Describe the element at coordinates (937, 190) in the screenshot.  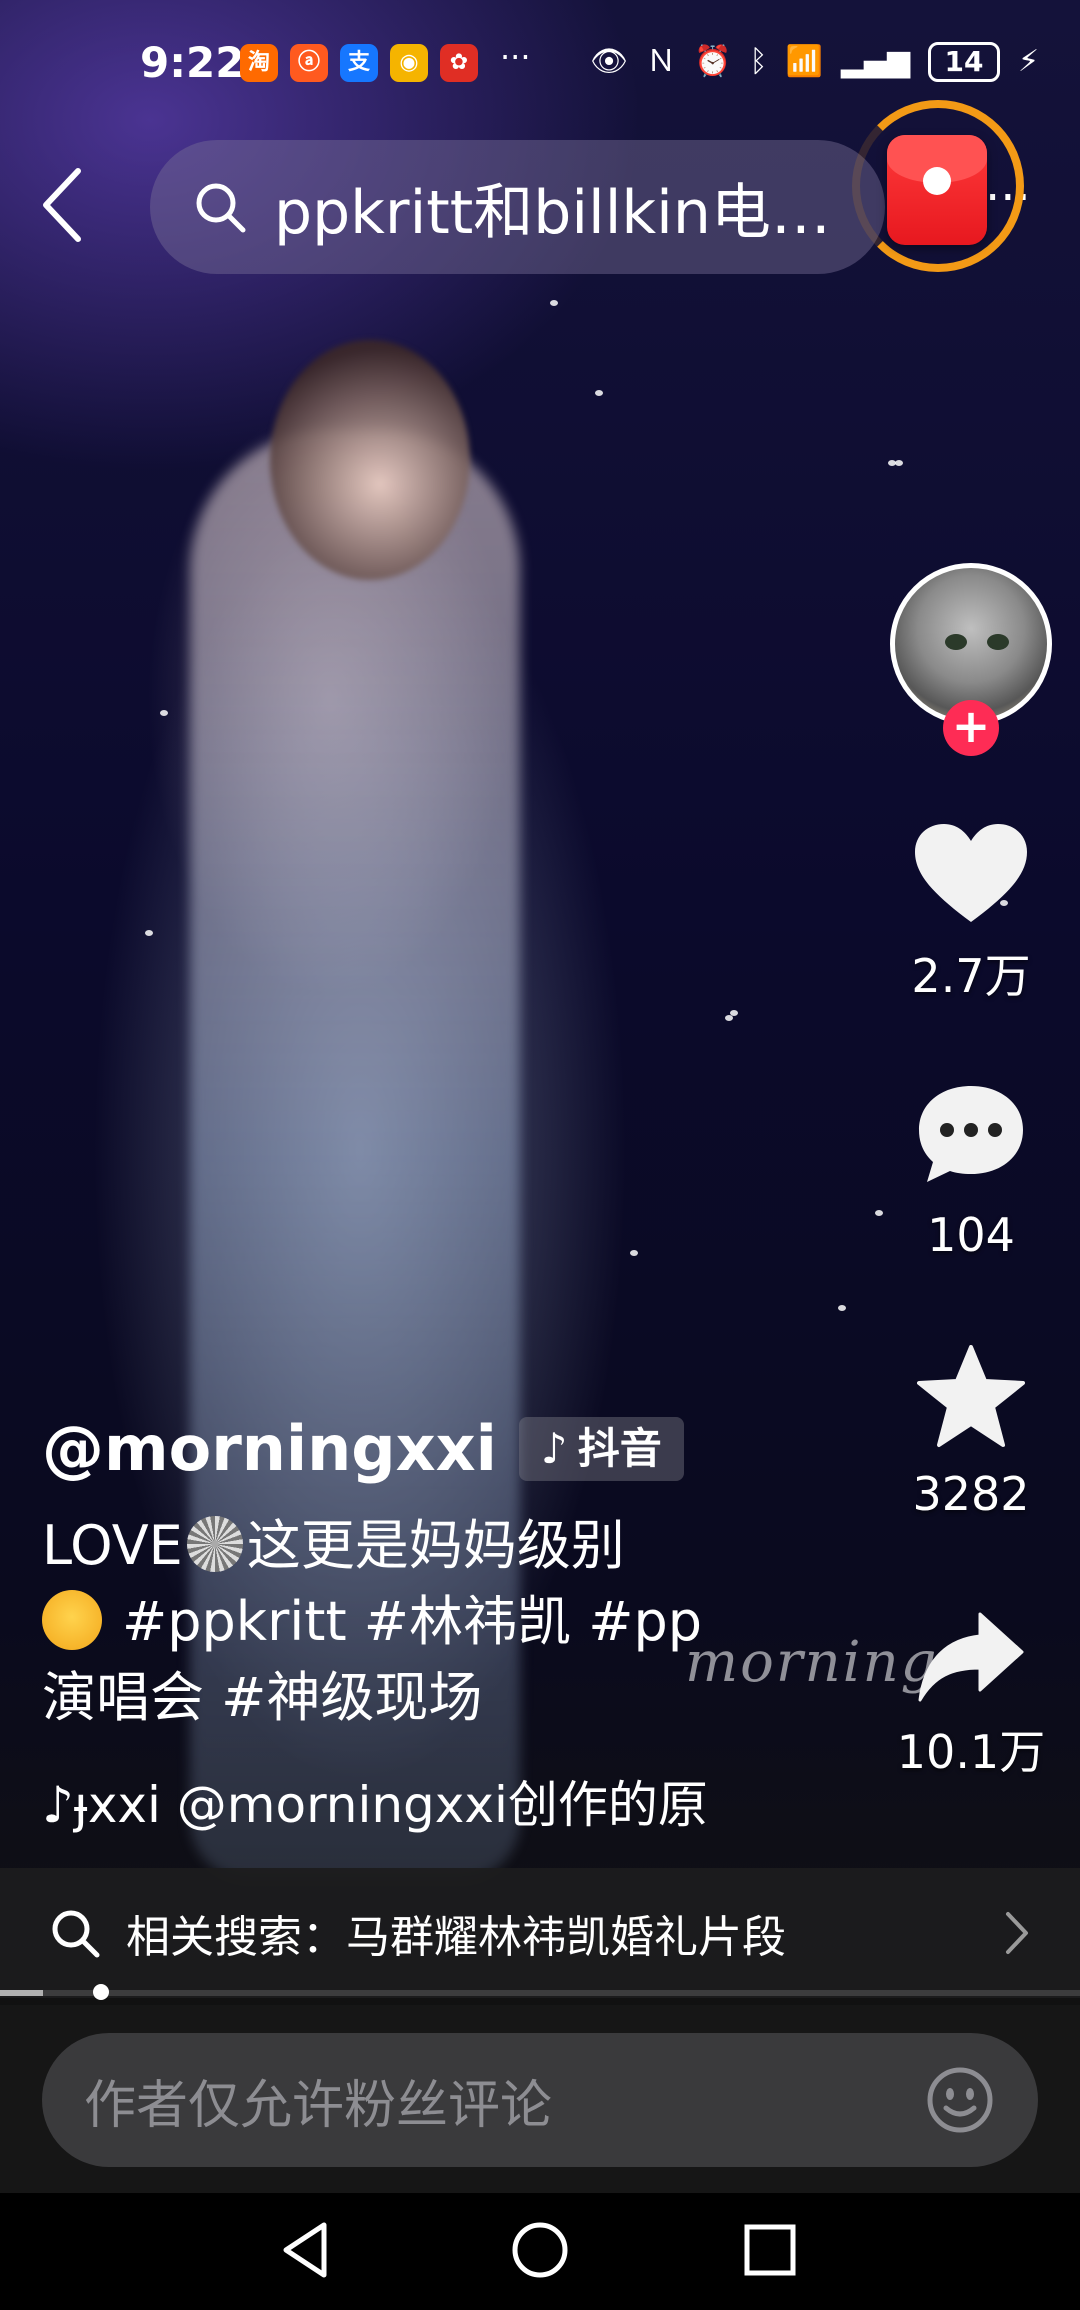
I see `red-packet-icon` at that location.